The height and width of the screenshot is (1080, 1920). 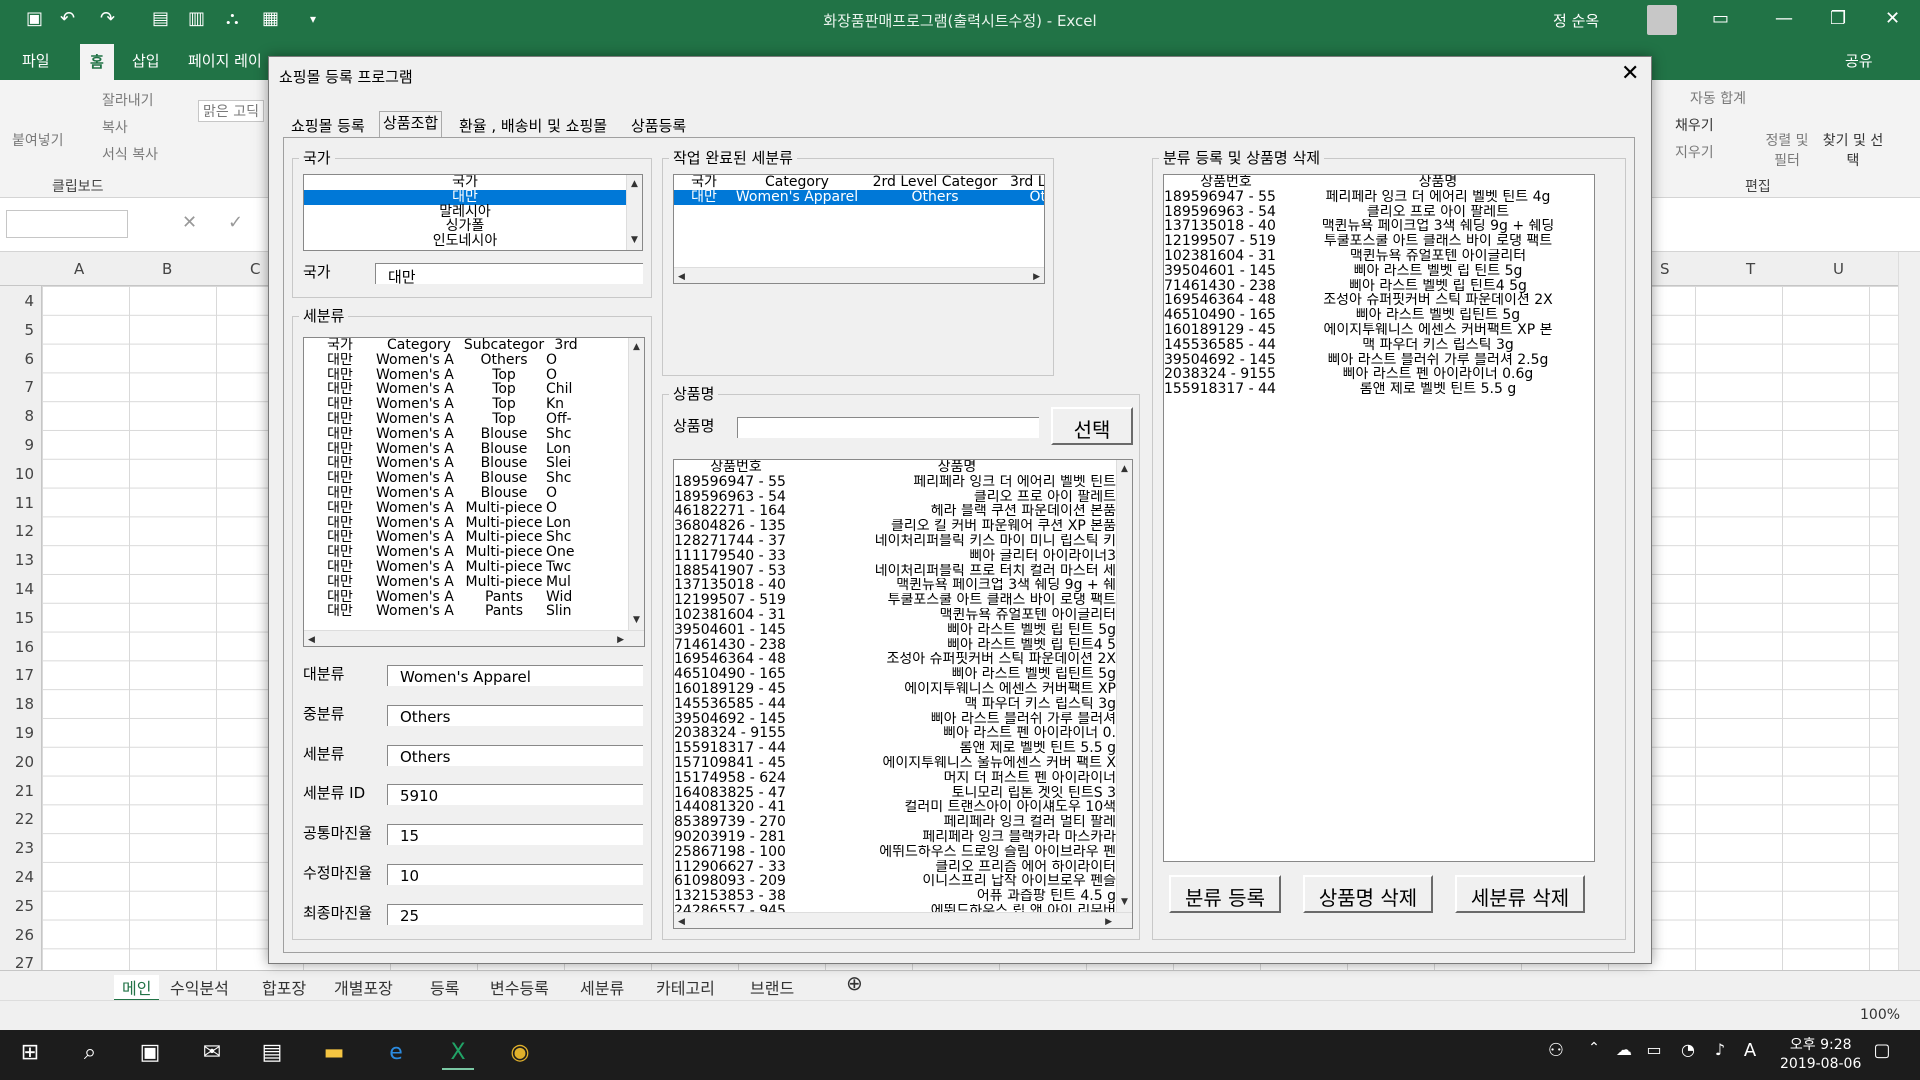 What do you see at coordinates (474, 389) in the screenshot?
I see `list-row: 대만 Women's A Top Chil` at bounding box center [474, 389].